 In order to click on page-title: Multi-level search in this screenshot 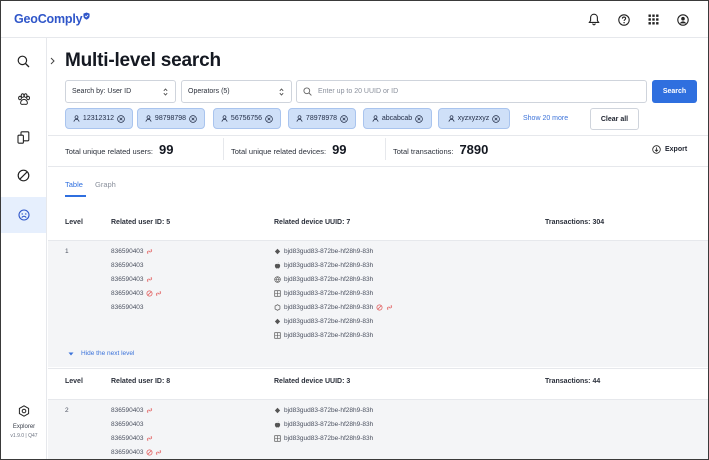, I will do `click(143, 60)`.